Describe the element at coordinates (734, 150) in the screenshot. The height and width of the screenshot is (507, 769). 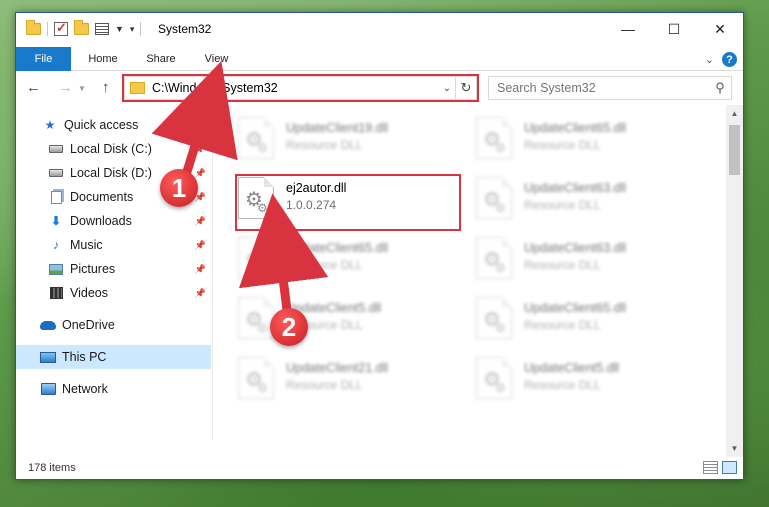
I see `scrollbar-thumb` at that location.